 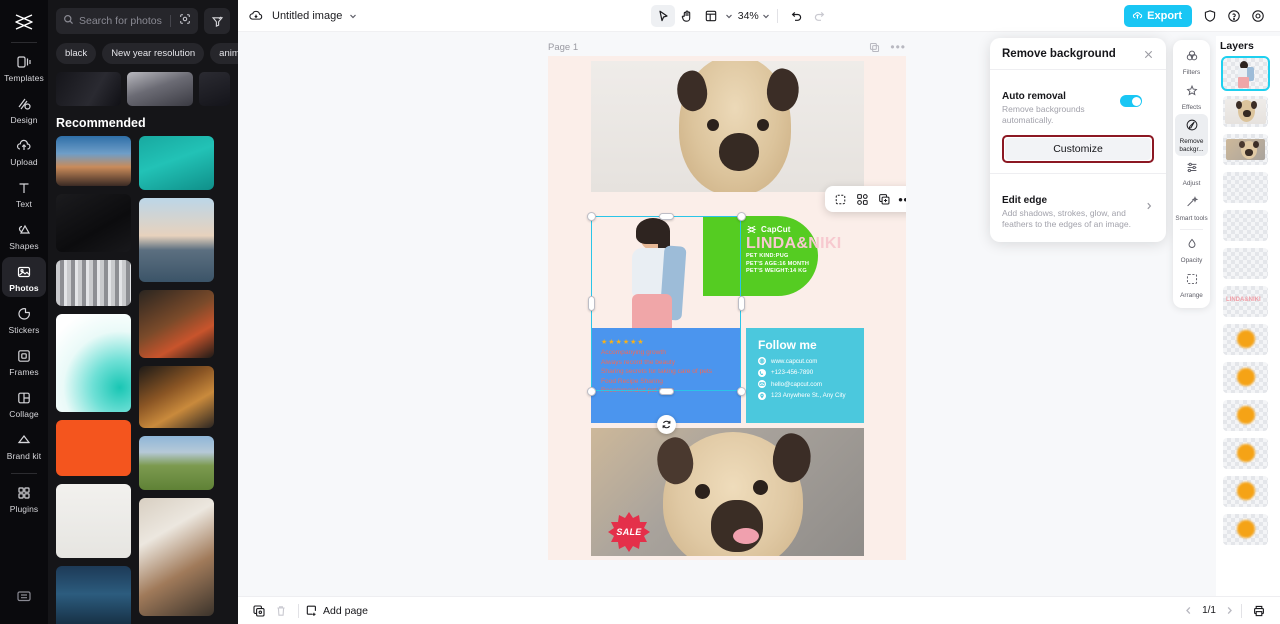 I want to click on duplicate-page-button, so click(x=259, y=611).